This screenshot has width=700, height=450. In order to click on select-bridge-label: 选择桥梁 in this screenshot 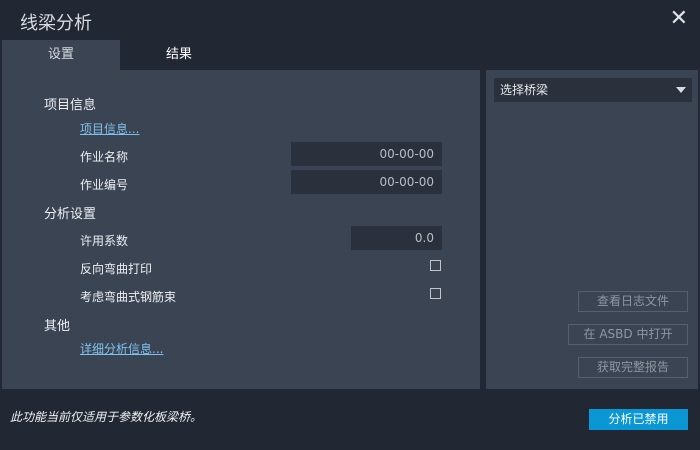, I will do `click(524, 90)`.